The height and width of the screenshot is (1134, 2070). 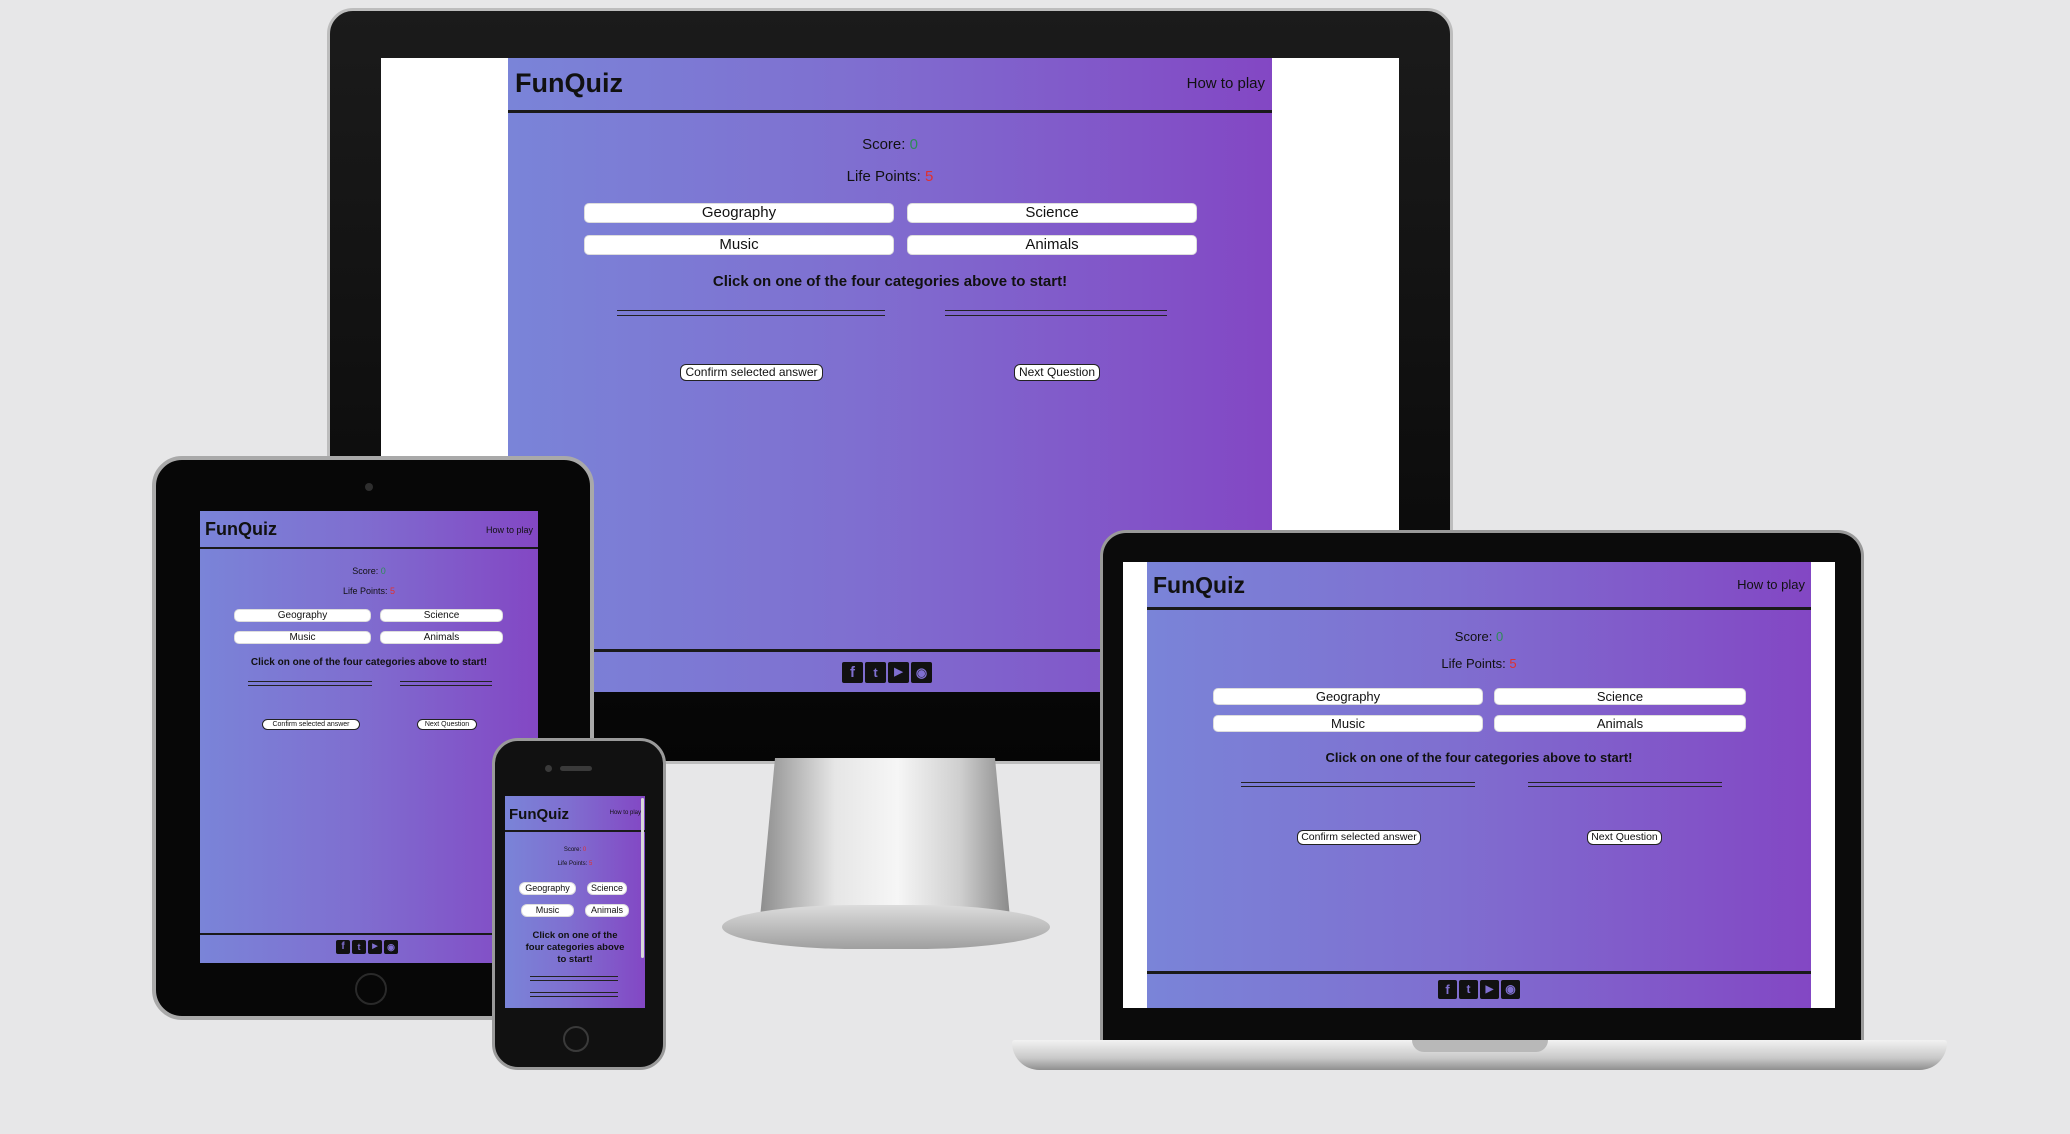 I want to click on phone-speaker, so click(x=576, y=768).